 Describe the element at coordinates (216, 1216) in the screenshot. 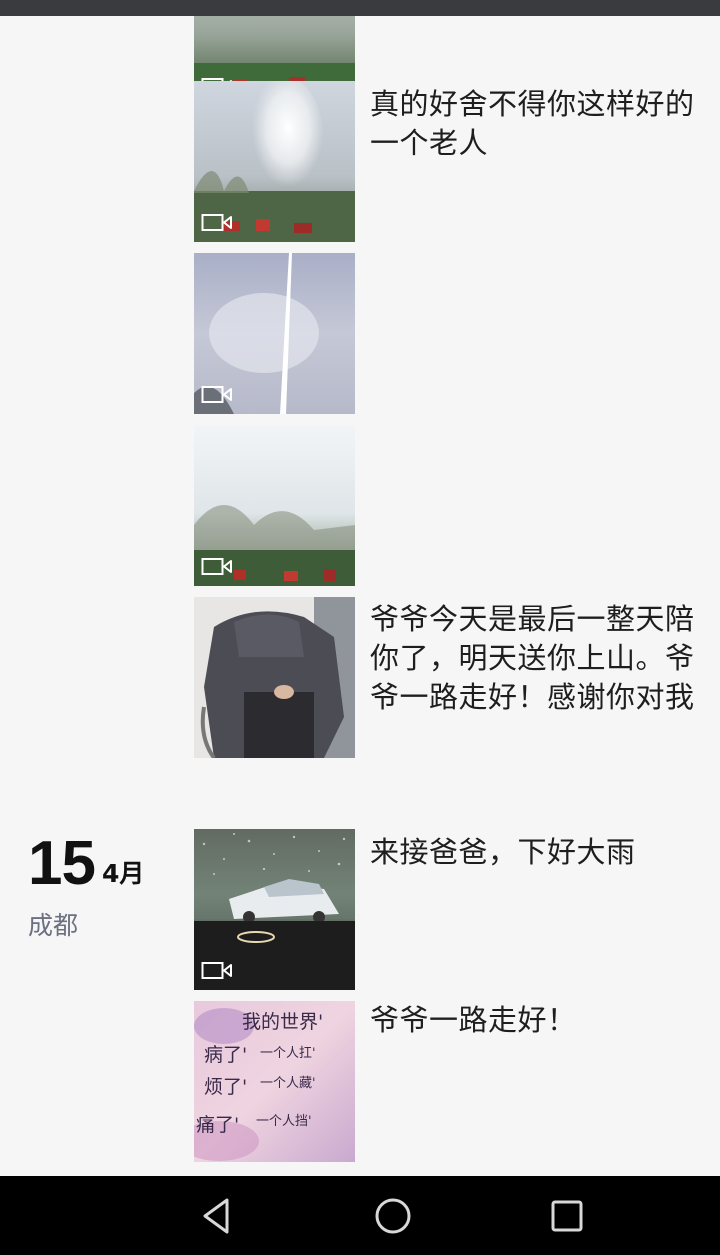

I see `back-triangle-icon` at that location.